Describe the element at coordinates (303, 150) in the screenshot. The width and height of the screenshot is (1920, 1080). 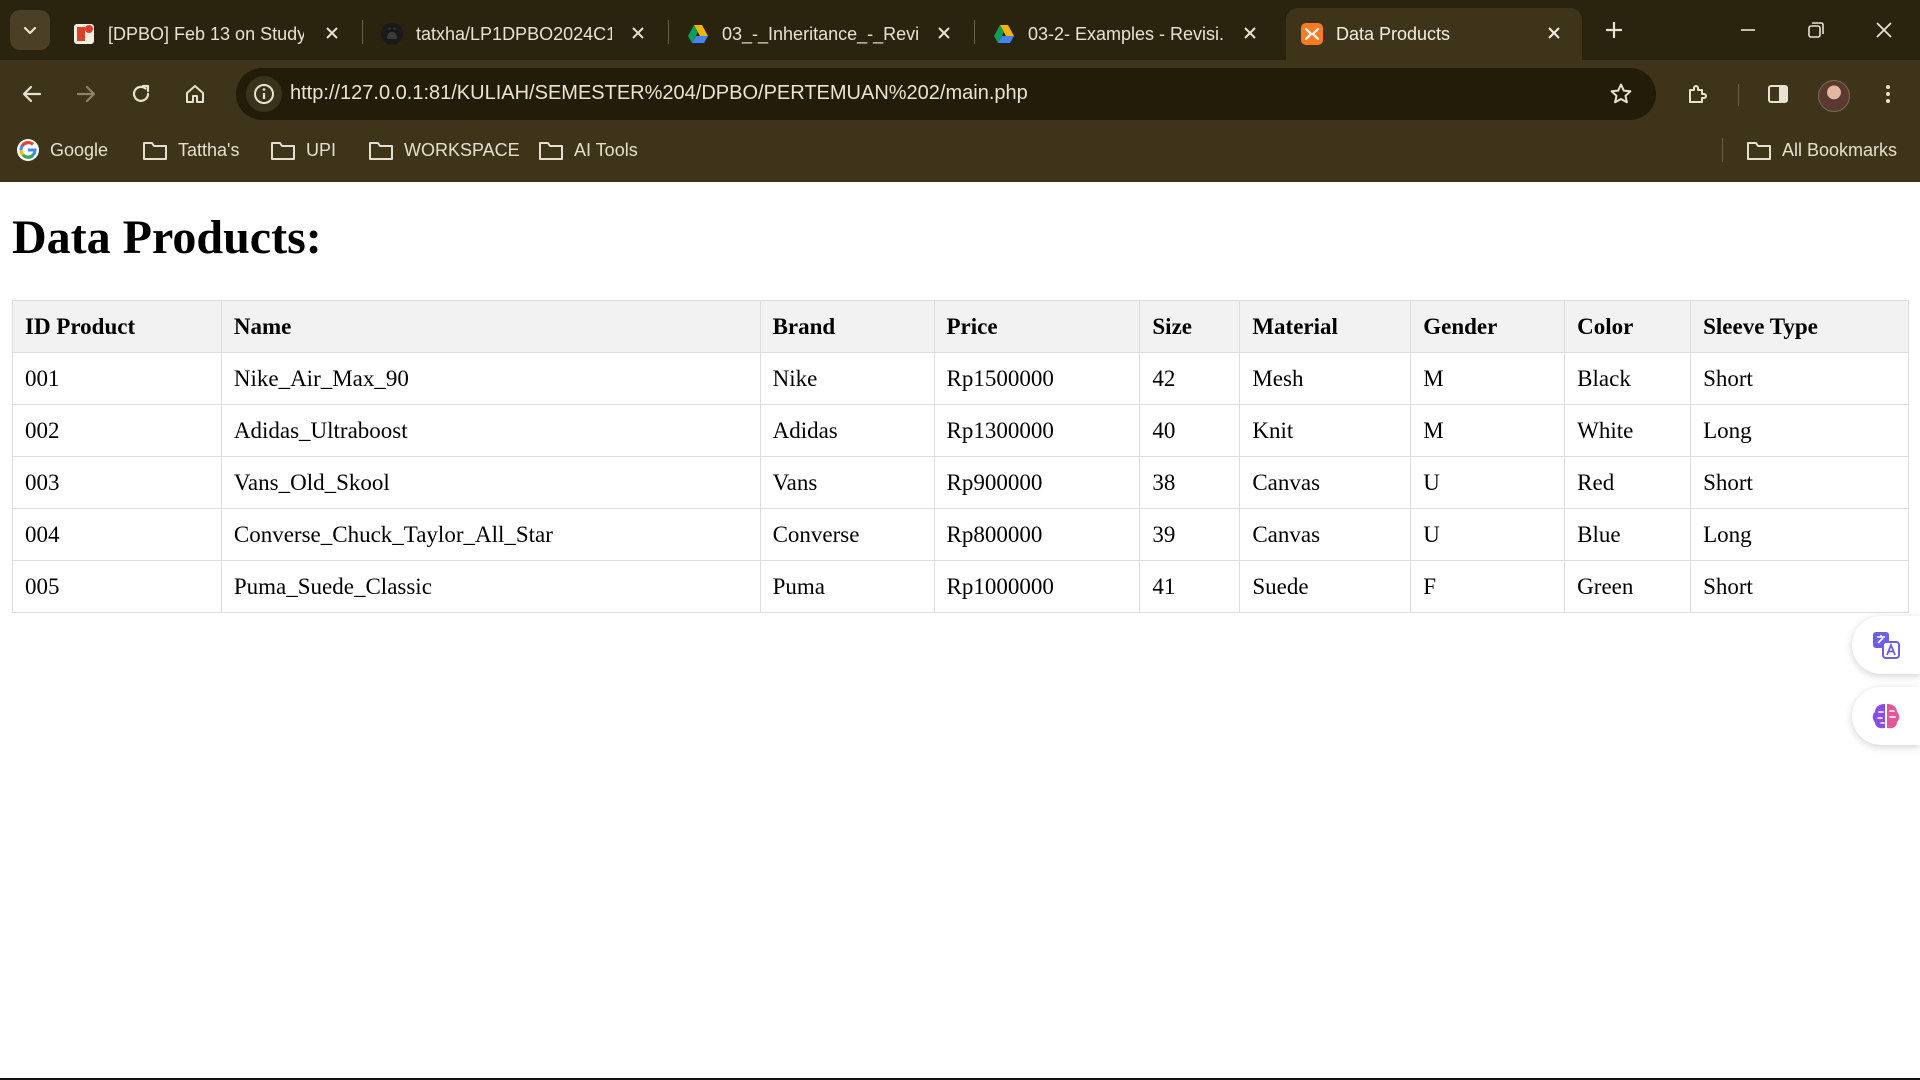
I see `bookmark-folder-upi: UPI` at that location.